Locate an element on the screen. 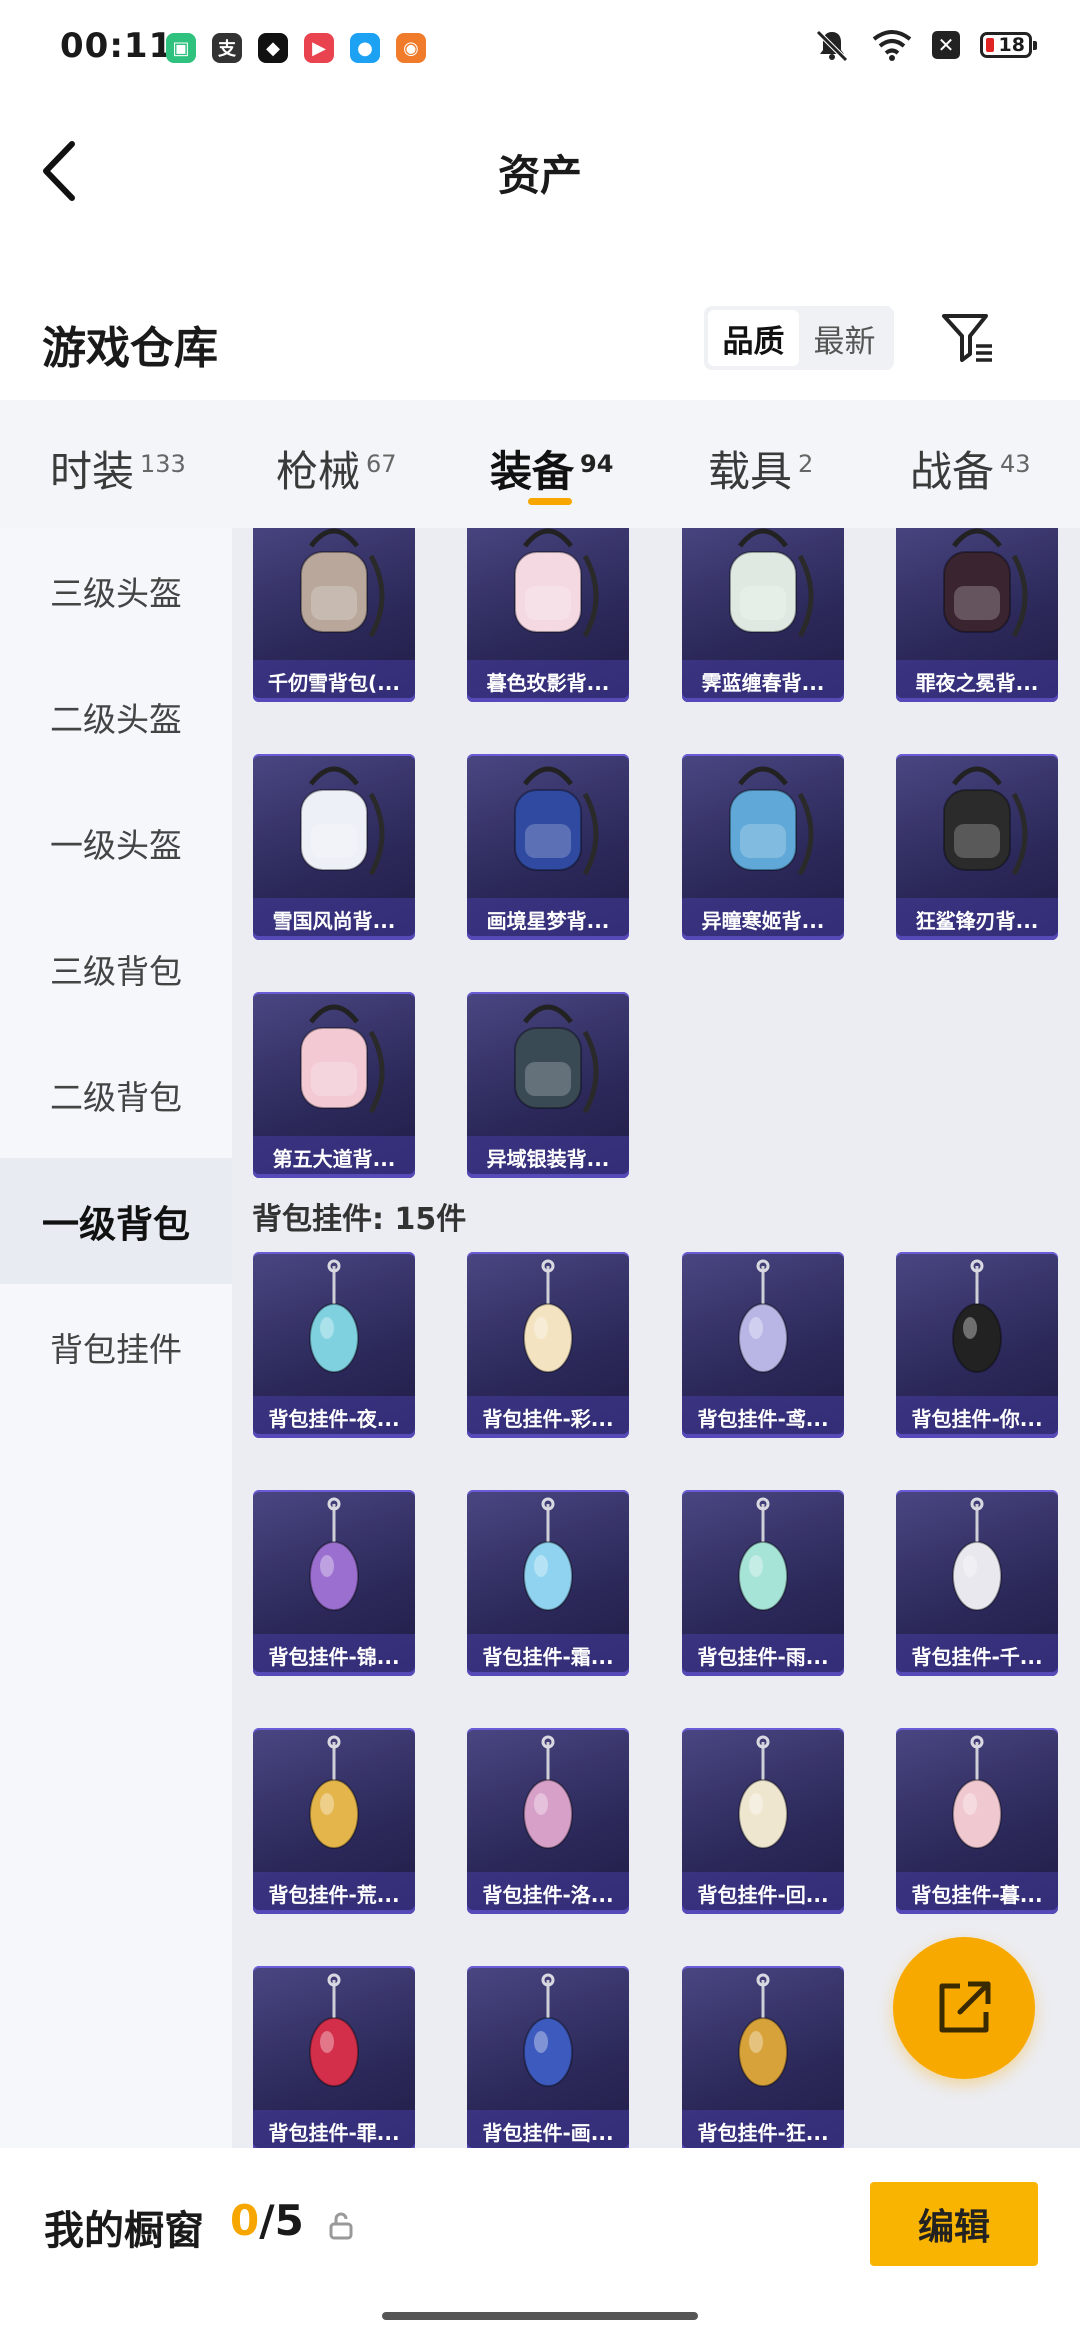  home-indicator is located at coordinates (540, 2316).